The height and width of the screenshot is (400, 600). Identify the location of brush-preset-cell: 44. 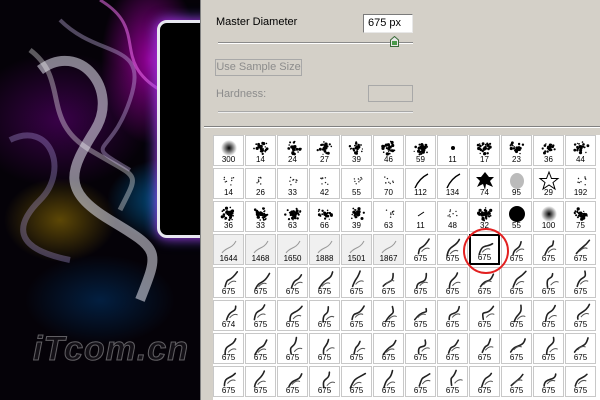
(580, 150).